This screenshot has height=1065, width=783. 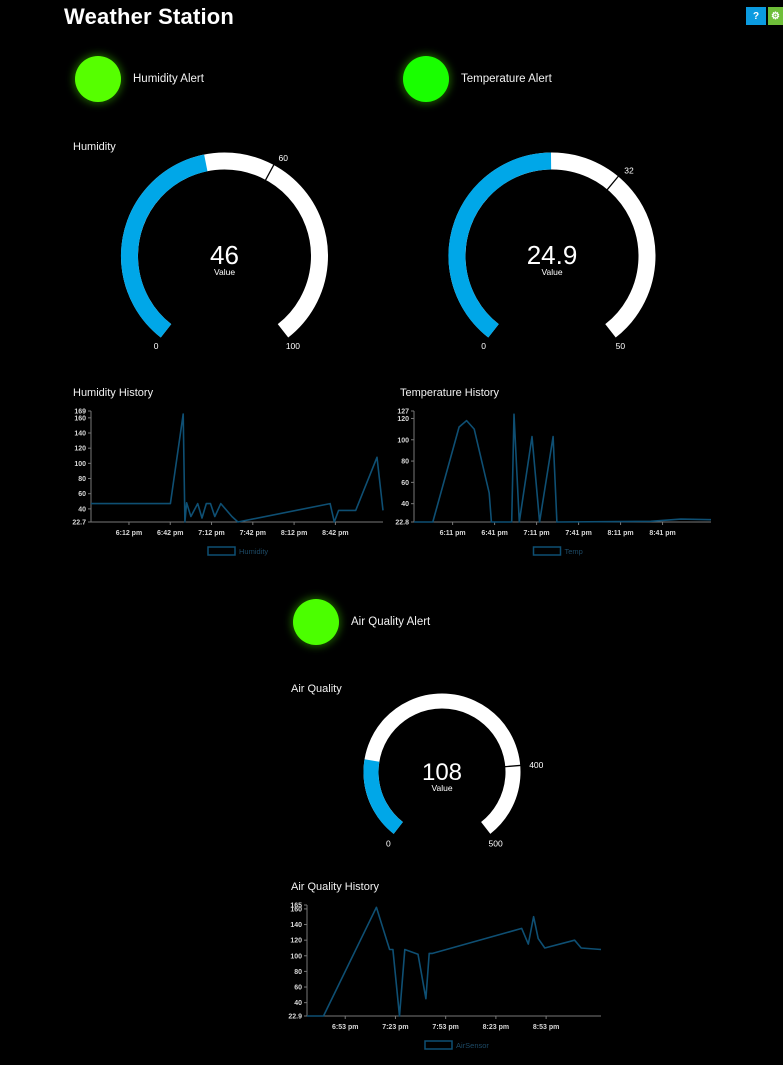 I want to click on temperature-legend-label: Temp, so click(x=574, y=551).